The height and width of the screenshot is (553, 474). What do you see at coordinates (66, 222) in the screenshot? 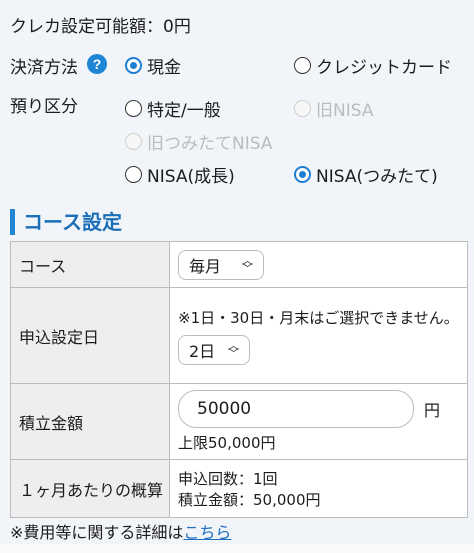
I see `course-settings-heading: コース設定` at bounding box center [66, 222].